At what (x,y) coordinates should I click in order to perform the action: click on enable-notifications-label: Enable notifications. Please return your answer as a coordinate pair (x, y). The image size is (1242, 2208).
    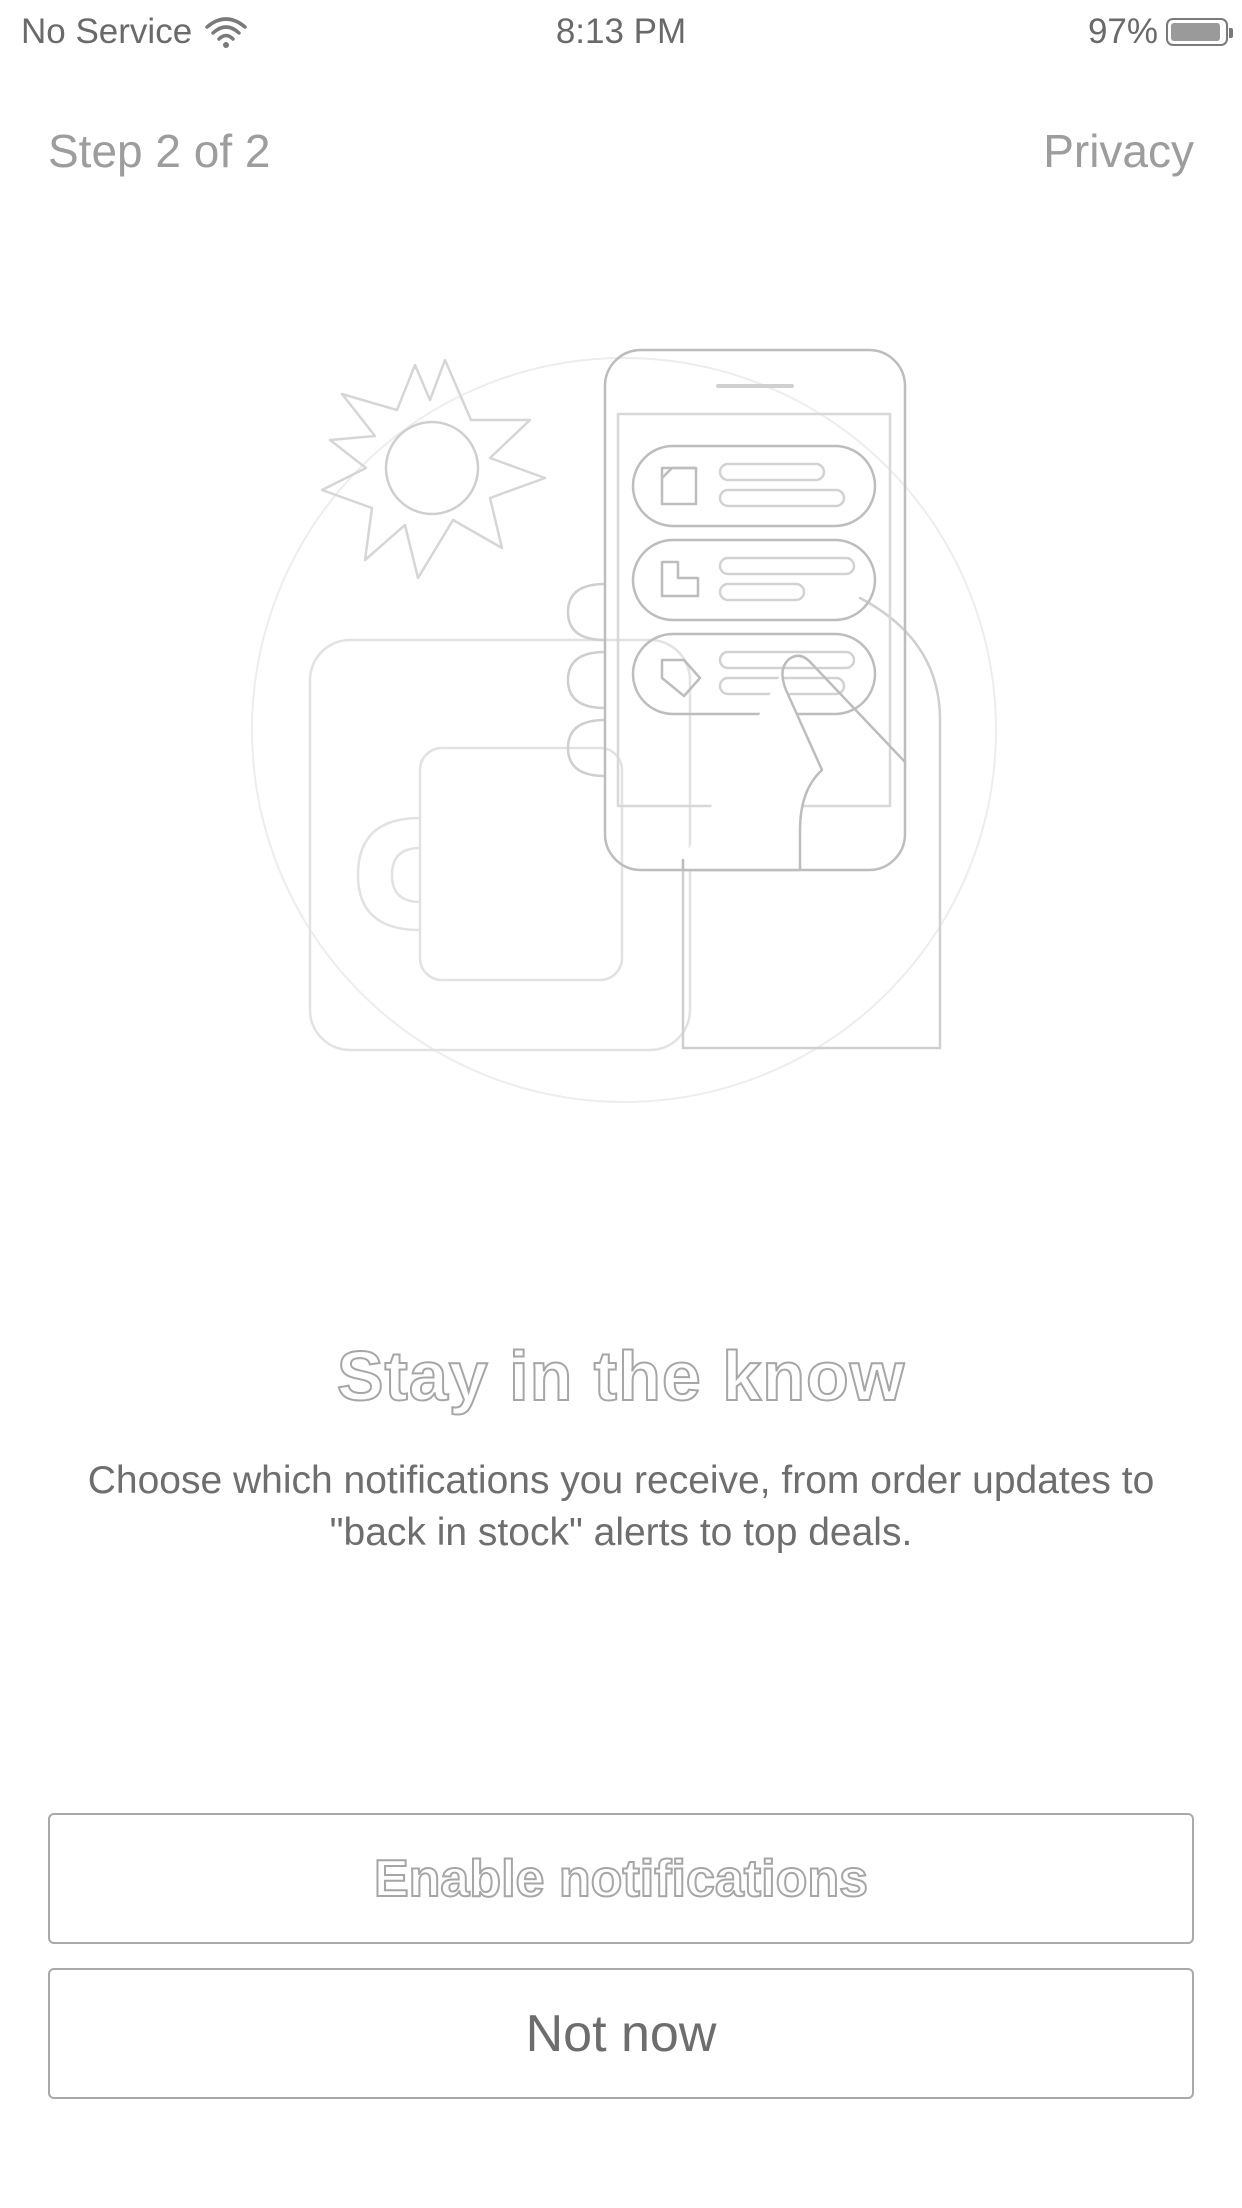
    Looking at the image, I should click on (621, 1879).